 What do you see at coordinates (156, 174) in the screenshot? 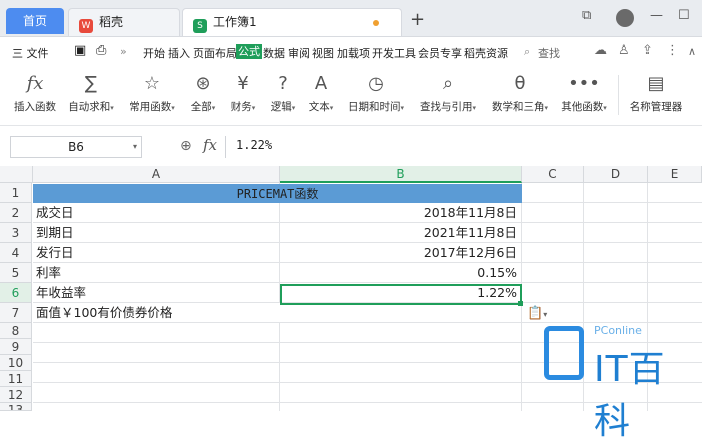
I see `column-header-a: A` at bounding box center [156, 174].